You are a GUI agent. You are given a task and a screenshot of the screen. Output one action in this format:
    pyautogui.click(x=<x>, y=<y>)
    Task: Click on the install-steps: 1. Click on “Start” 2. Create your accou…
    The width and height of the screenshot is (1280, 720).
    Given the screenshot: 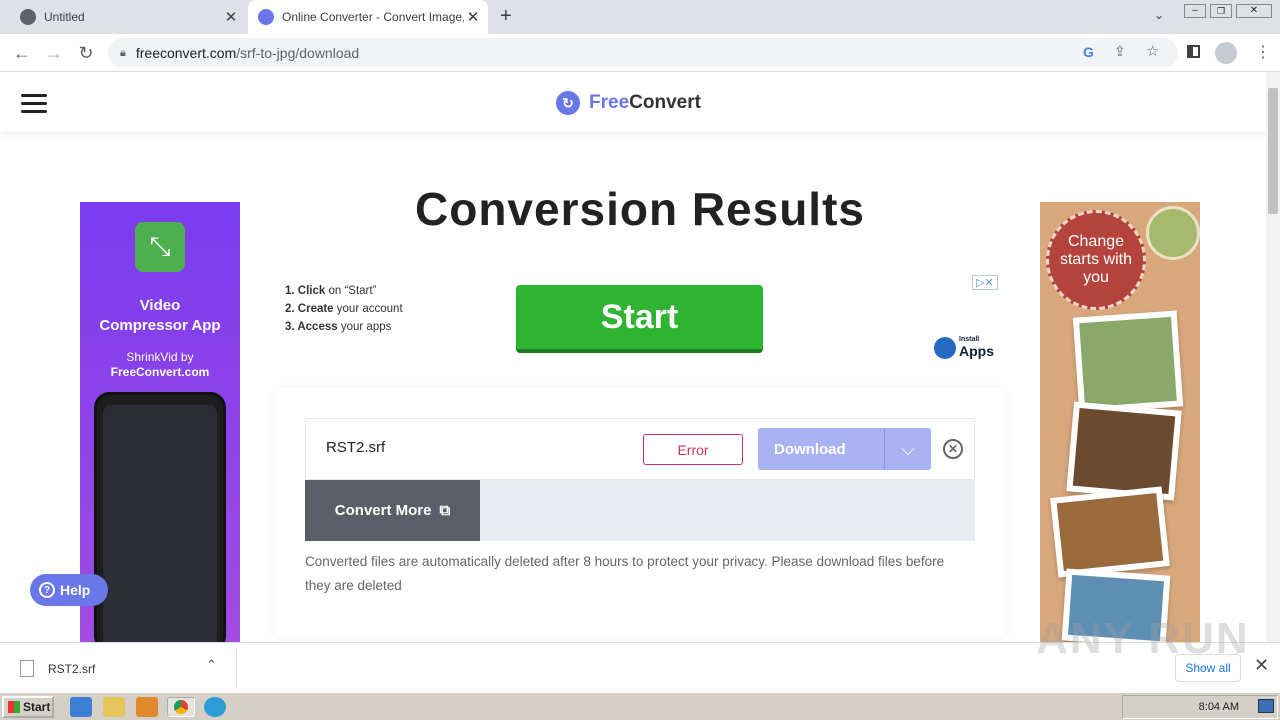 What is the action you would take?
    pyautogui.click(x=345, y=309)
    